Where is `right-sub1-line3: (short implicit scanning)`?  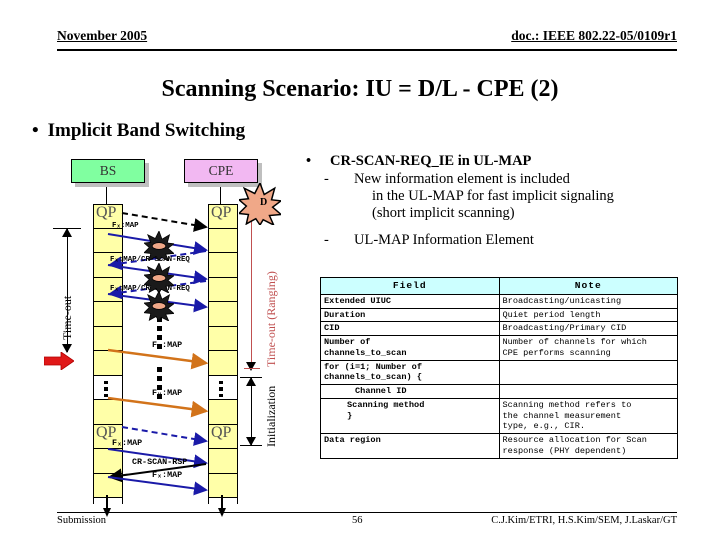 right-sub1-line3: (short implicit scanning) is located at coordinates (443, 213).